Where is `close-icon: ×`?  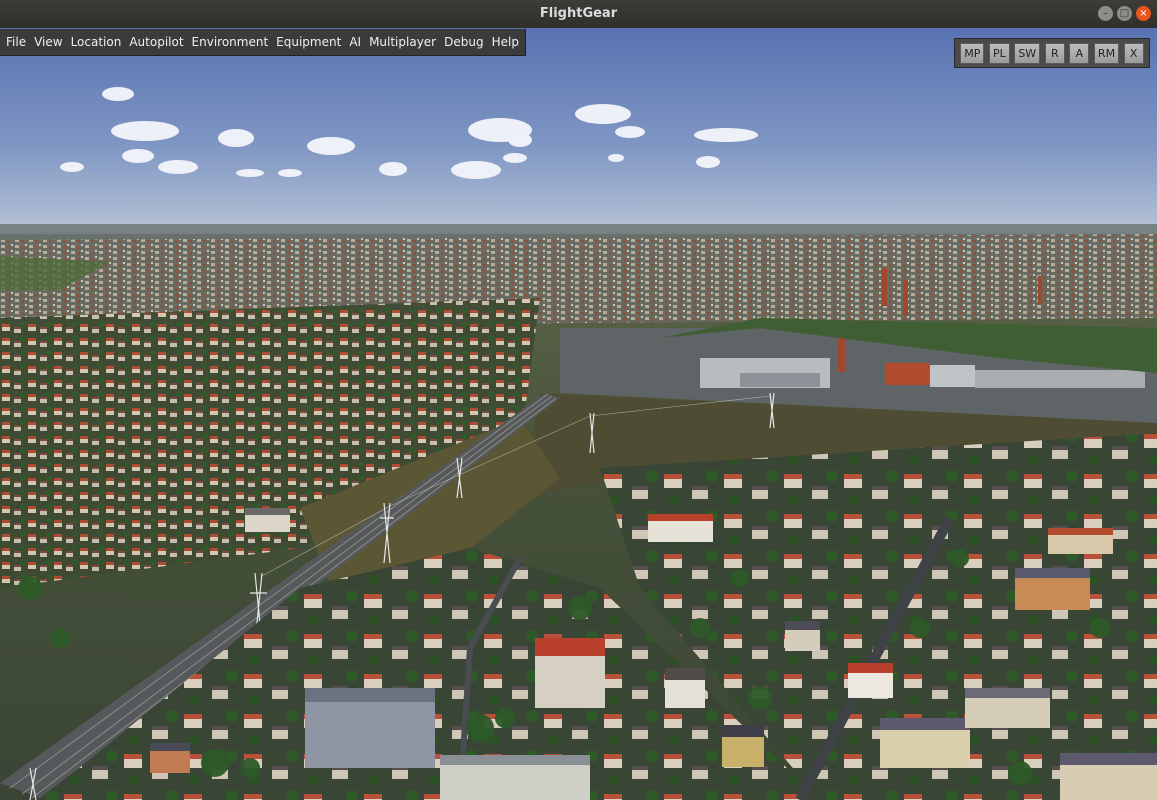 close-icon: × is located at coordinates (1143, 13).